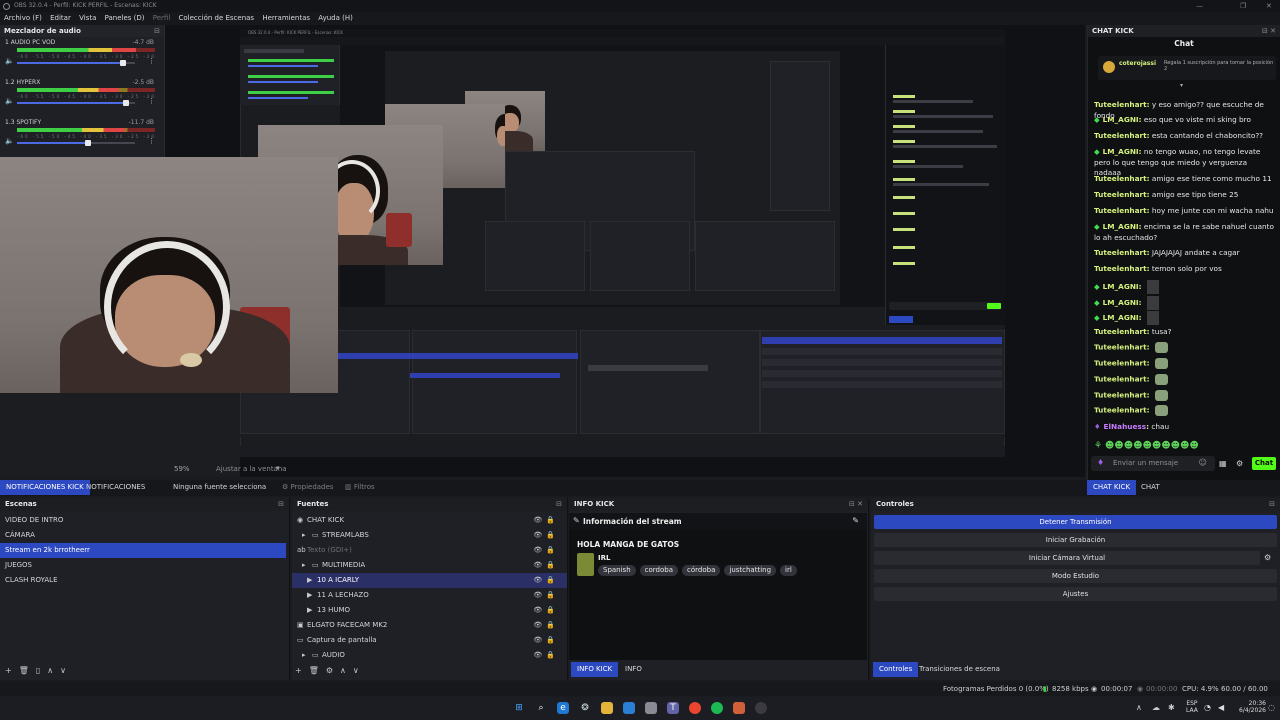  What do you see at coordinates (959, 669) in the screenshot?
I see `tab-scene-transitions: Transiciones de escena` at bounding box center [959, 669].